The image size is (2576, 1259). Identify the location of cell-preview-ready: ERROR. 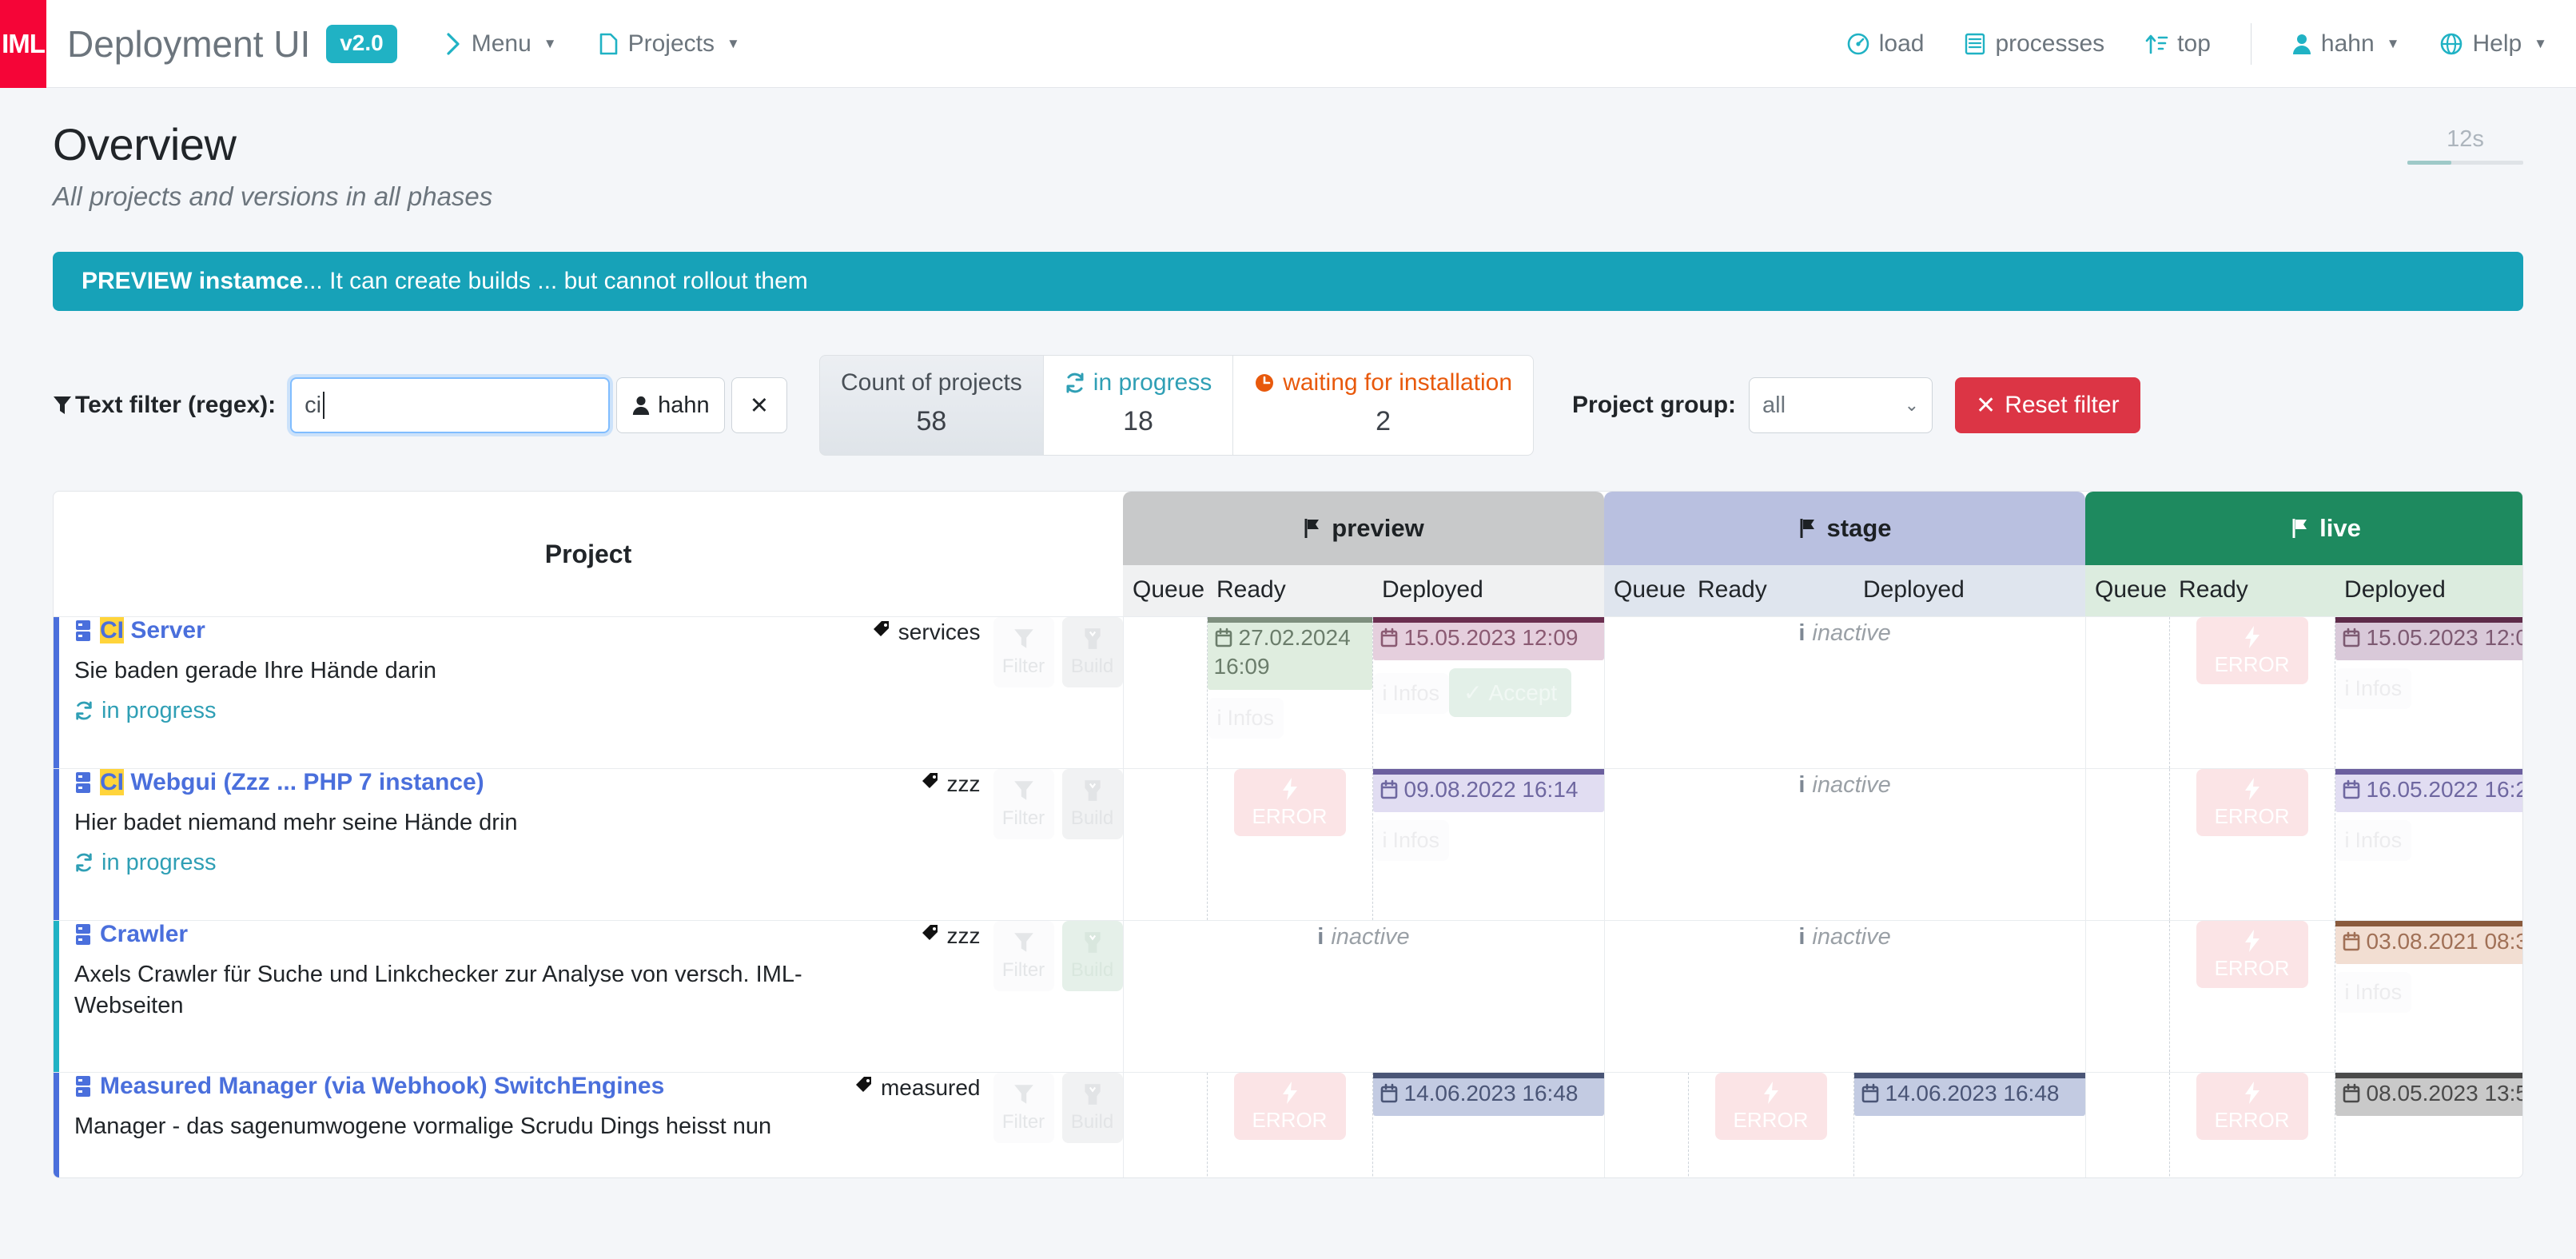
(1289, 1124).